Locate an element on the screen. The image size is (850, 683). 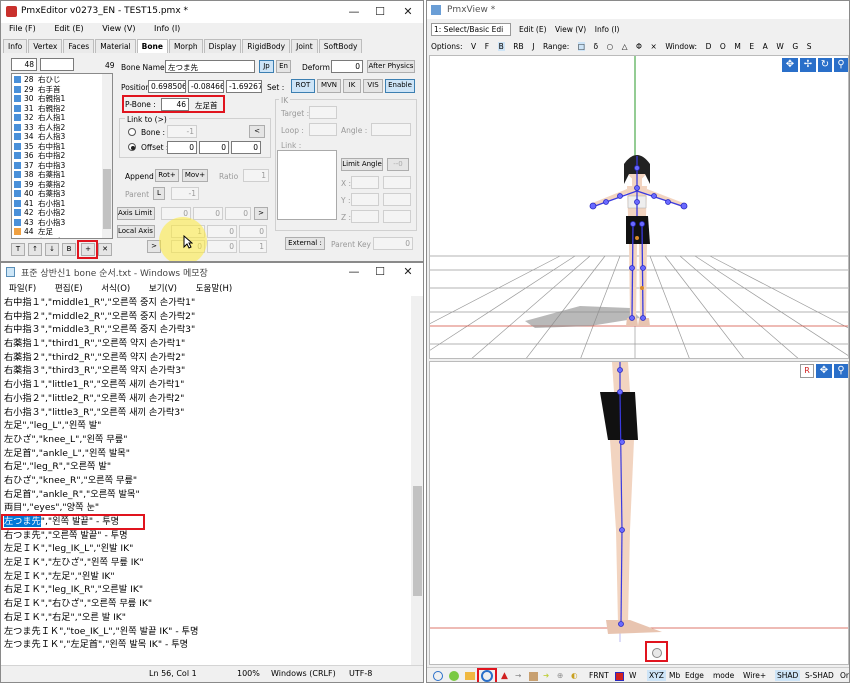
window-g: G is located at coordinates (795, 46).